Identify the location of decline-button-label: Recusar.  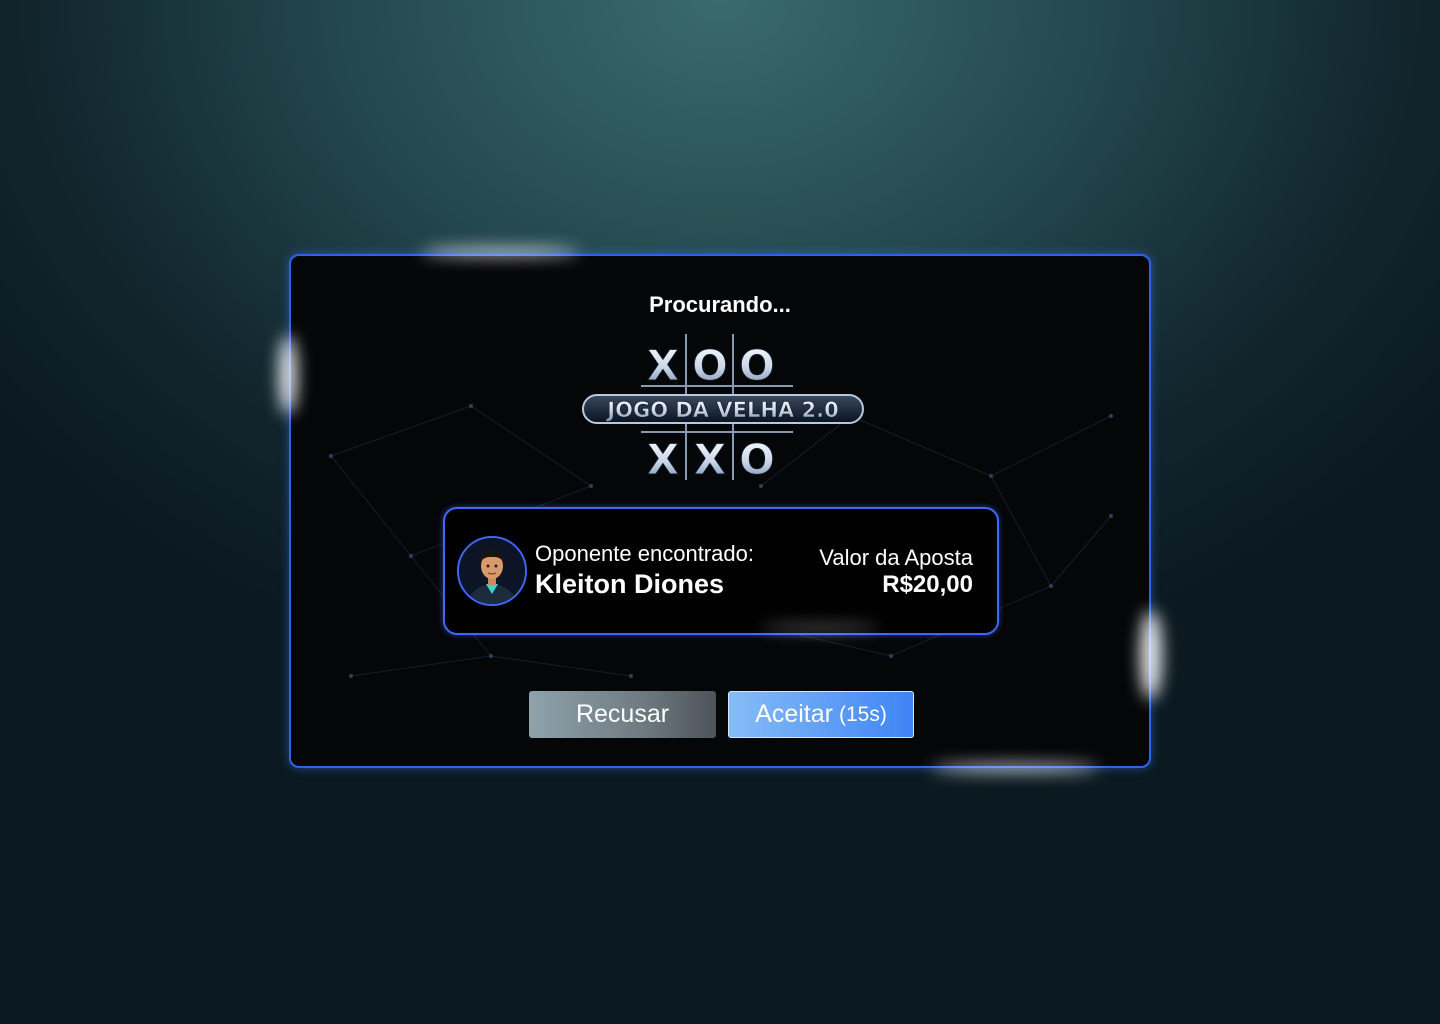
(622, 714).